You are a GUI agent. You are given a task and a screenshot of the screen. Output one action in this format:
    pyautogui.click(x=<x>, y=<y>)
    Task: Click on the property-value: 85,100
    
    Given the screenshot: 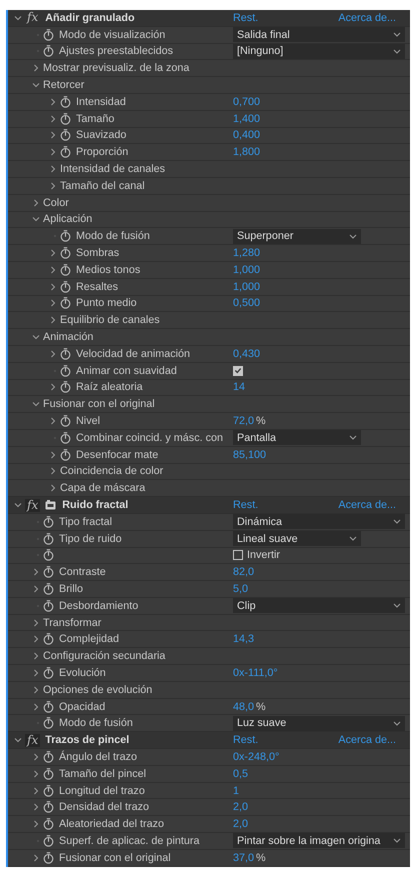 What is the action you would take?
    pyautogui.click(x=249, y=454)
    